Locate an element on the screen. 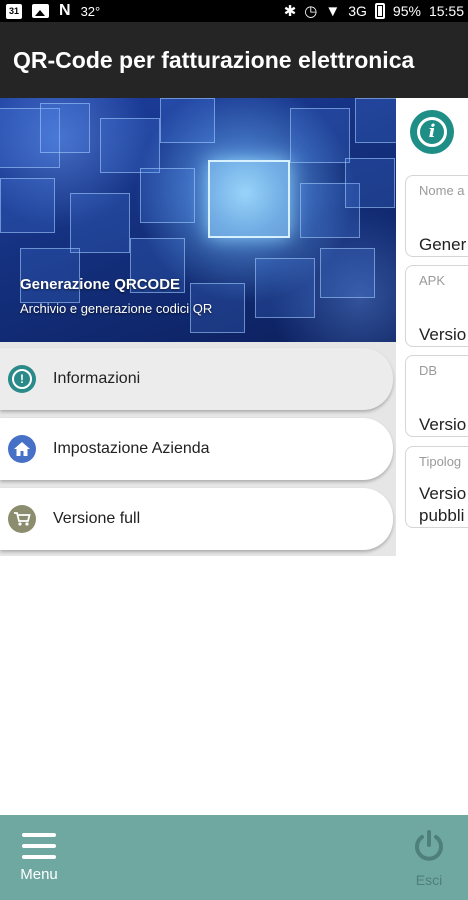  menu-item-impostazione-azienda: Impostazione Azienda is located at coordinates (196, 449).